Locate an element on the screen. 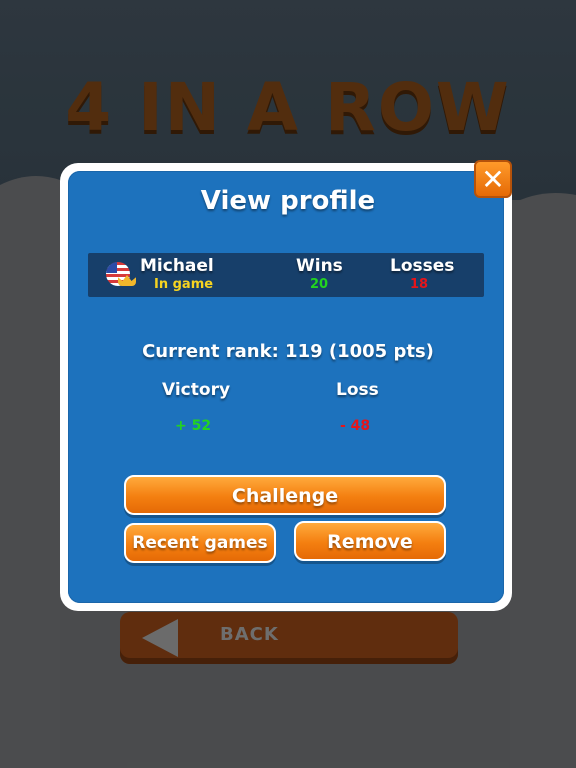  remove-label: Remove is located at coordinates (370, 542).